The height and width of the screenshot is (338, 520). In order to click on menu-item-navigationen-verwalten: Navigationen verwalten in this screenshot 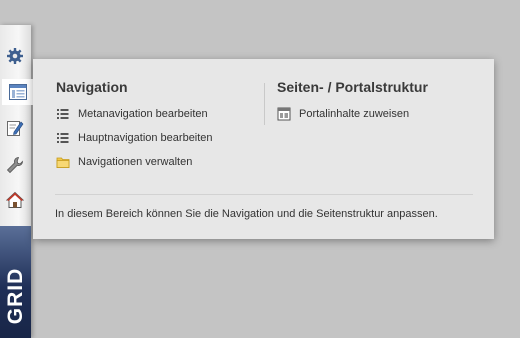, I will do `click(124, 162)`.